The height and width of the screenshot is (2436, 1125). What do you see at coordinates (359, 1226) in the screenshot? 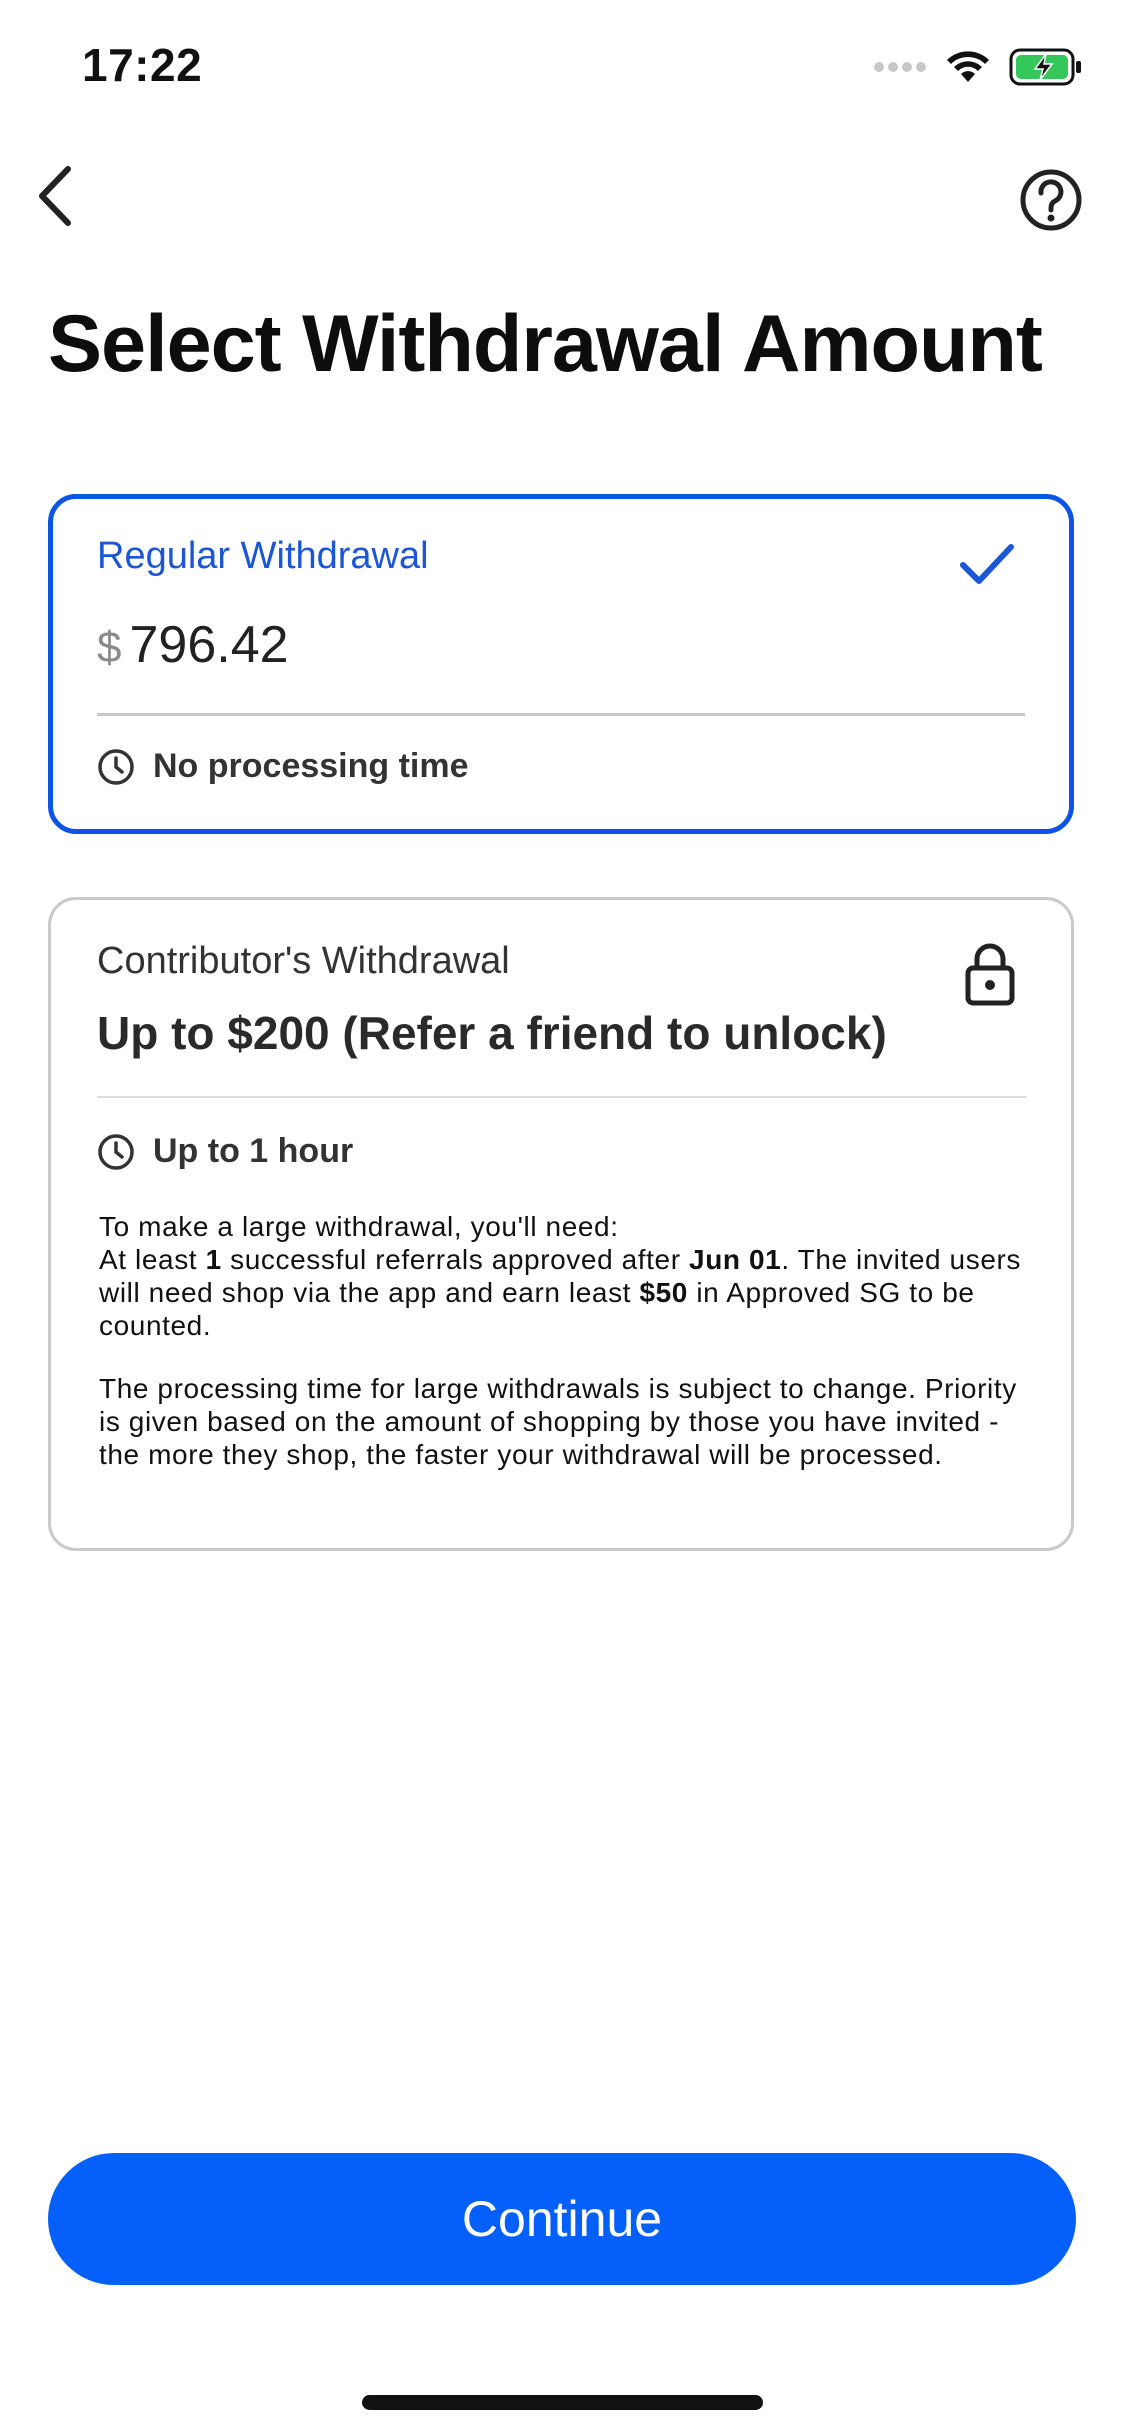
I see `requirements-intro: To make a large withdrawal, you'll need:` at bounding box center [359, 1226].